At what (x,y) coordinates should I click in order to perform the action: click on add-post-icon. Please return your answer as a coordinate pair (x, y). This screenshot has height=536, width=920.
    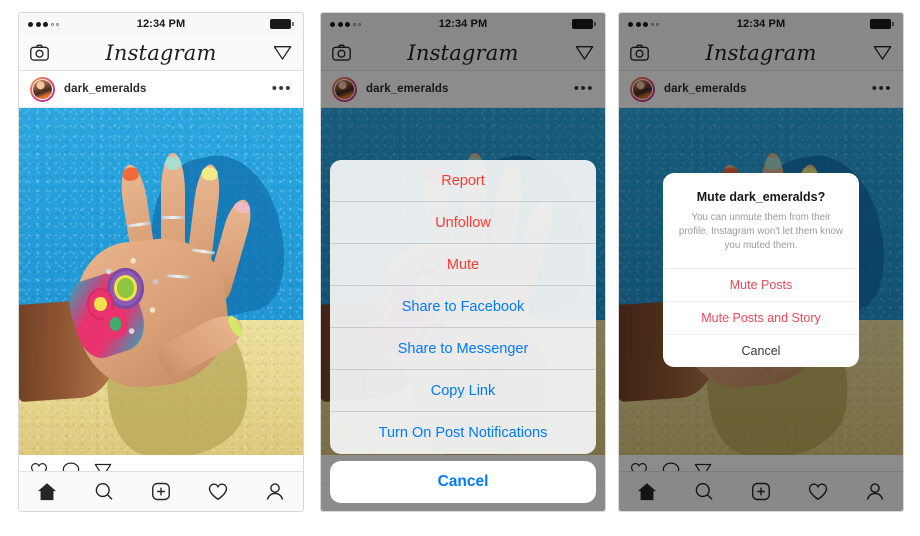
    Looking at the image, I should click on (161, 491).